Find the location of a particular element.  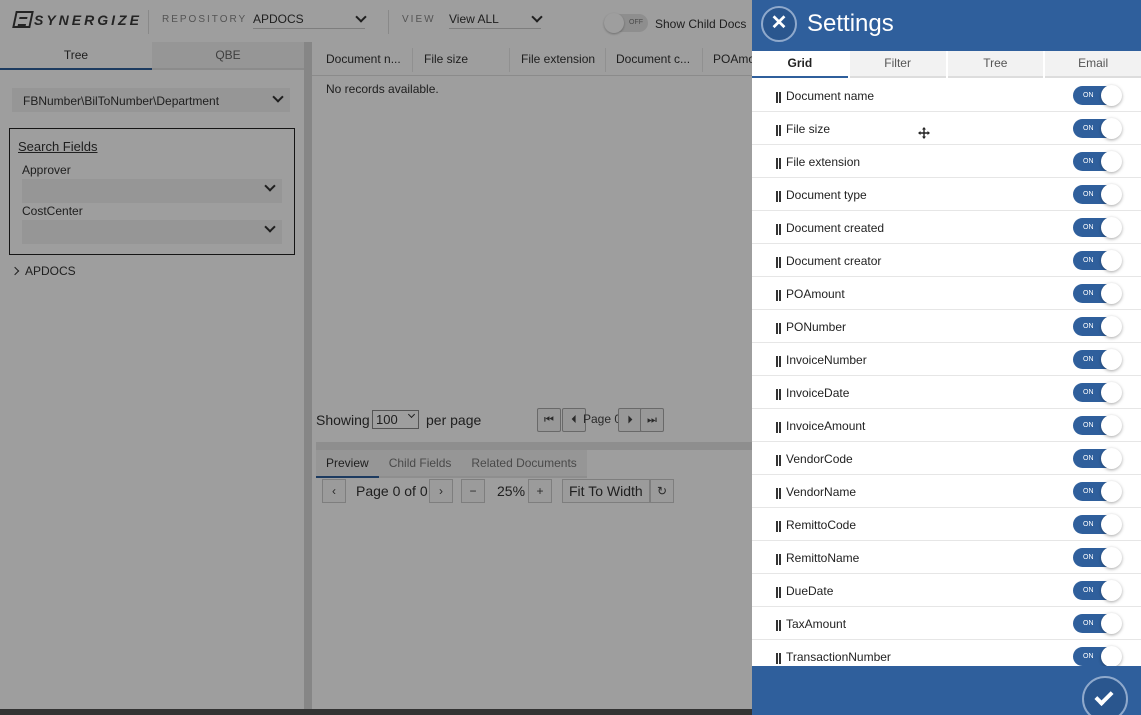

settings-row: File size ON is located at coordinates (946, 128).